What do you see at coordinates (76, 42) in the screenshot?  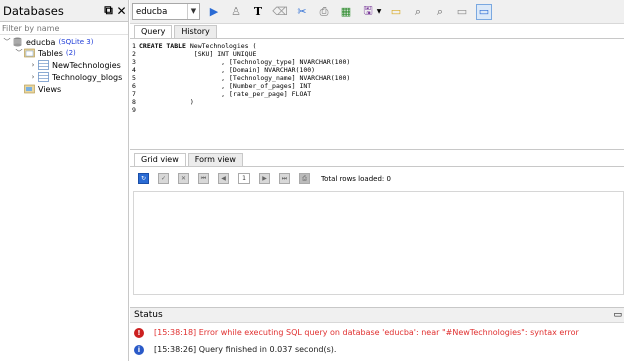 I see `database-type: (SQLite 3)` at bounding box center [76, 42].